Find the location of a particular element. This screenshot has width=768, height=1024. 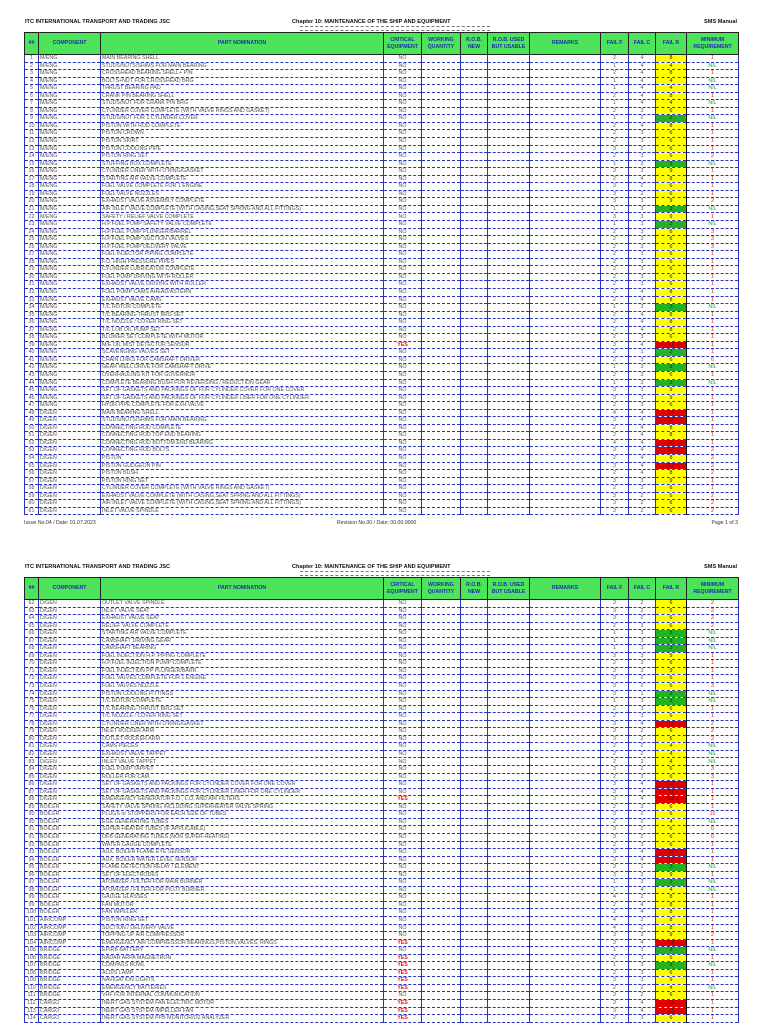

cell-m: 3 is located at coordinates (712, 777).